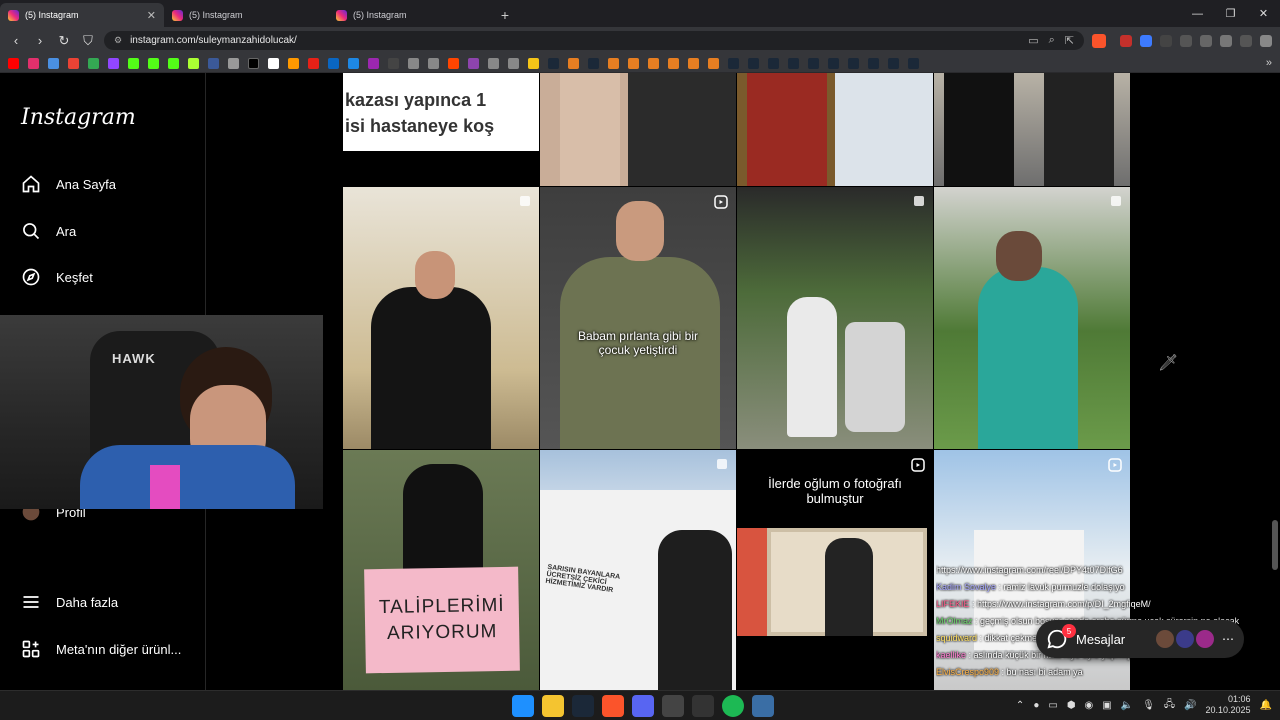  Describe the element at coordinates (1052, 705) in the screenshot. I see `tray-app-icon: ▭` at that location.